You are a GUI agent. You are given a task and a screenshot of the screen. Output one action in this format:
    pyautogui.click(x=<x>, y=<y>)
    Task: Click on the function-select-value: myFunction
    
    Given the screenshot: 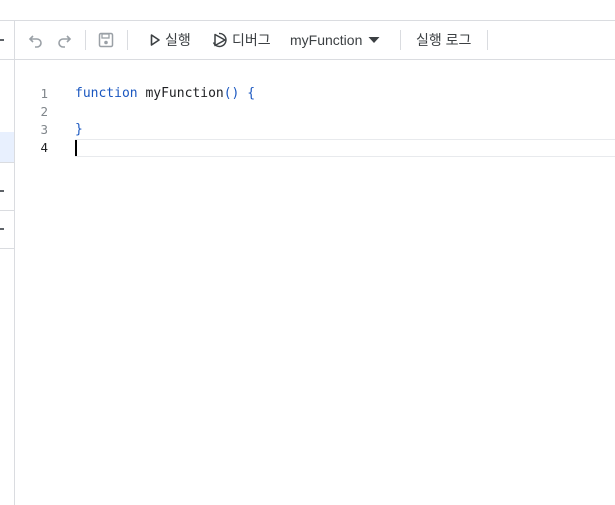 What is the action you would take?
    pyautogui.click(x=326, y=40)
    